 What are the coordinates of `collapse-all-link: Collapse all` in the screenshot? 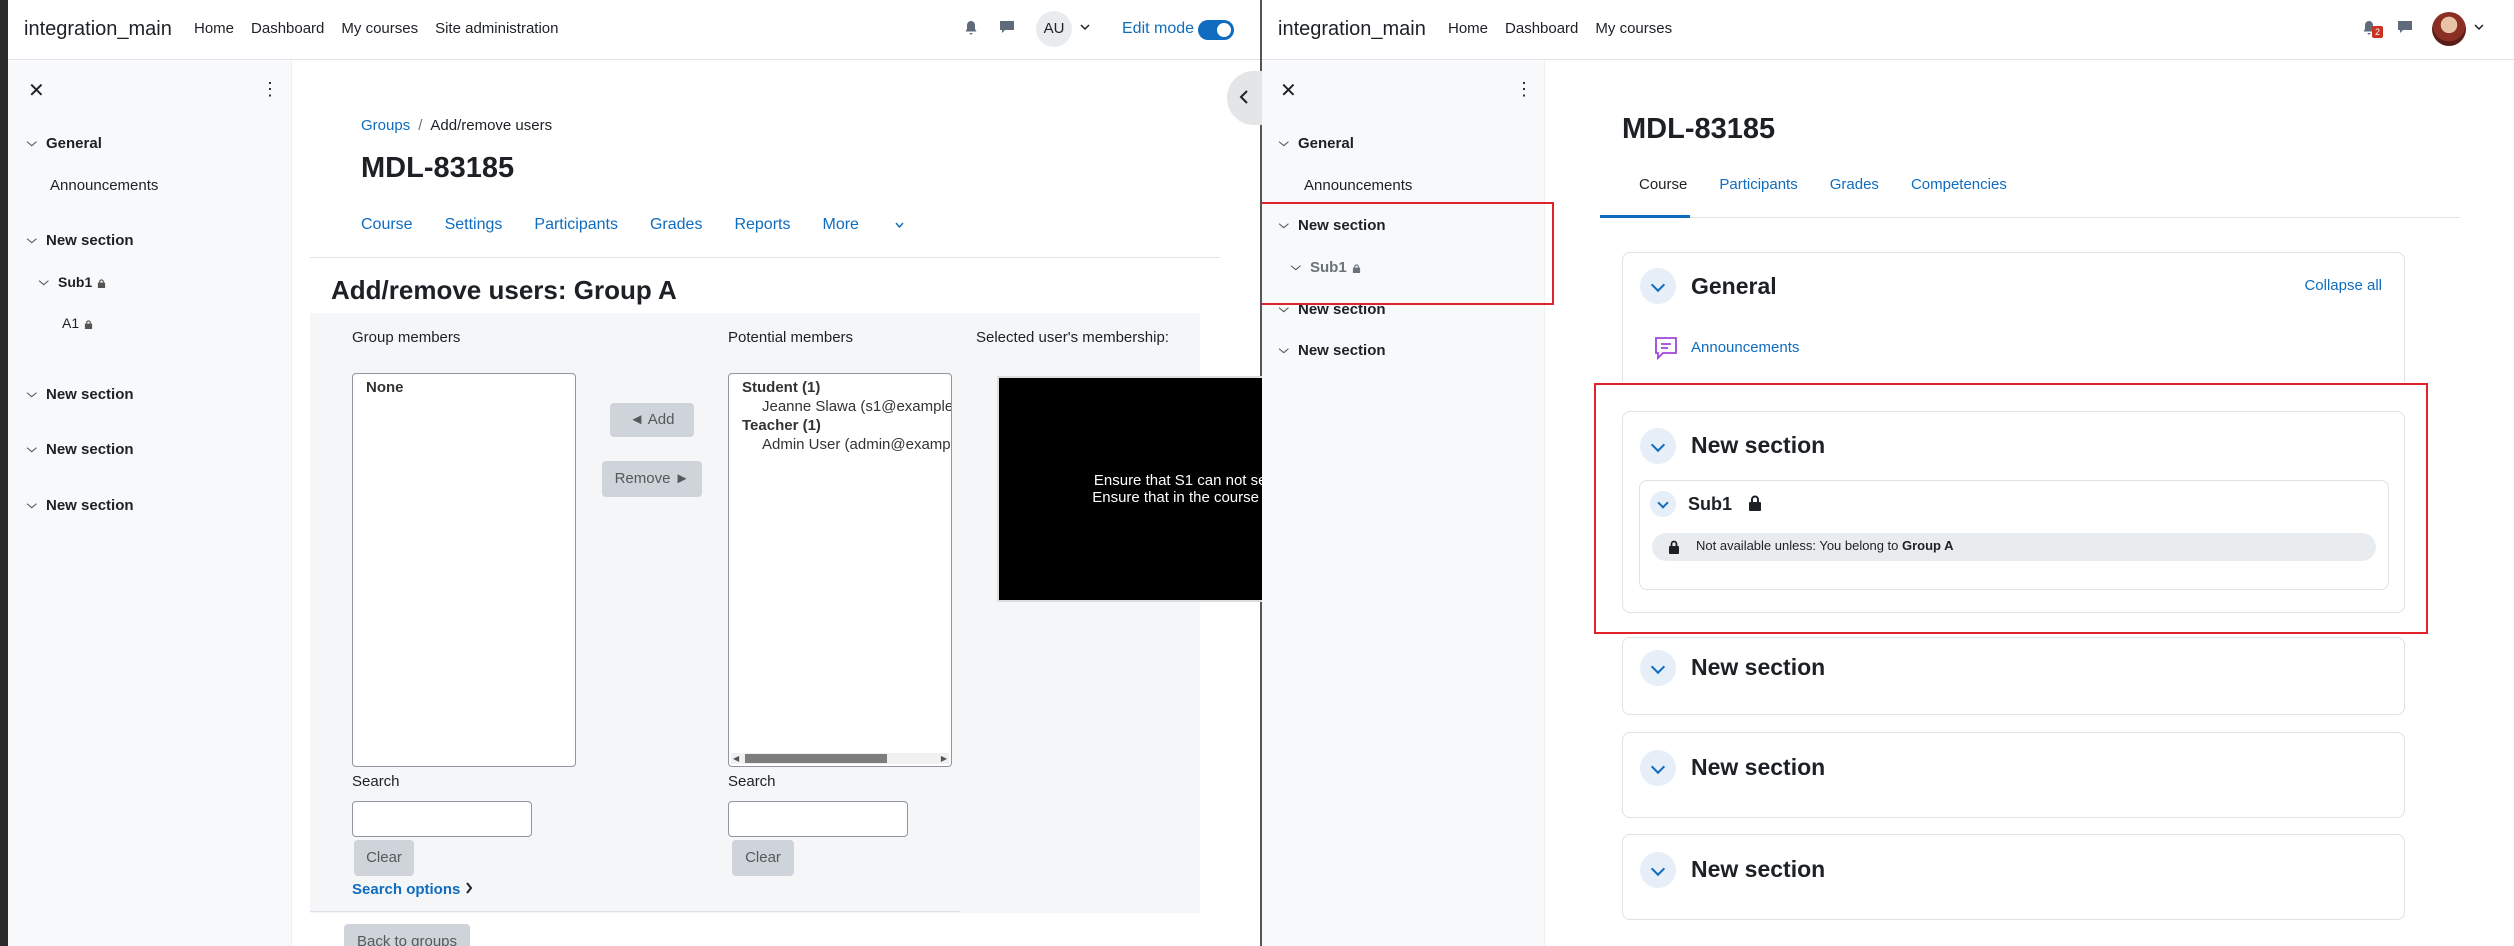 It's located at (2343, 285).